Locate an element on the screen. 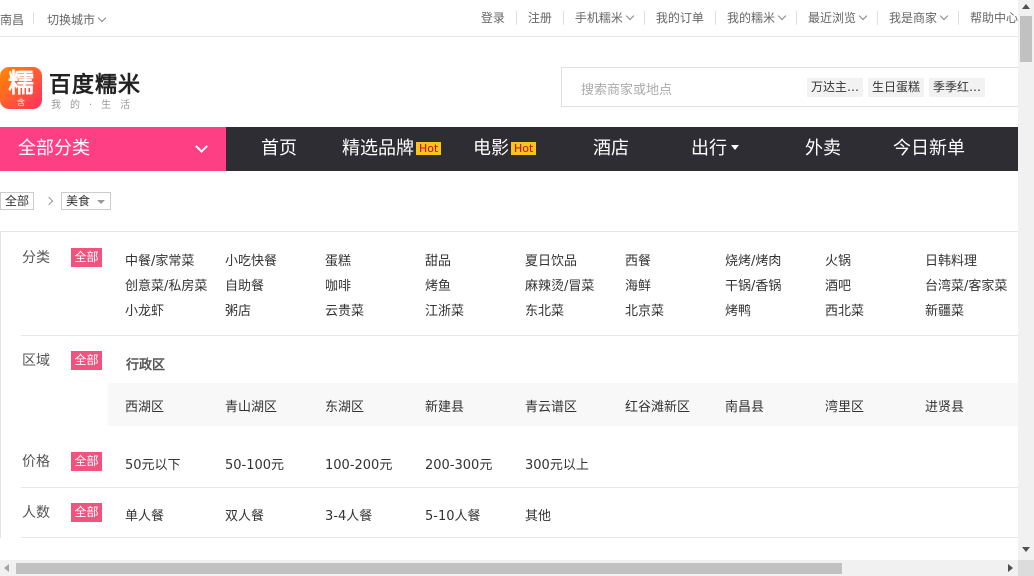  price-option: 100-200元 is located at coordinates (358, 463).